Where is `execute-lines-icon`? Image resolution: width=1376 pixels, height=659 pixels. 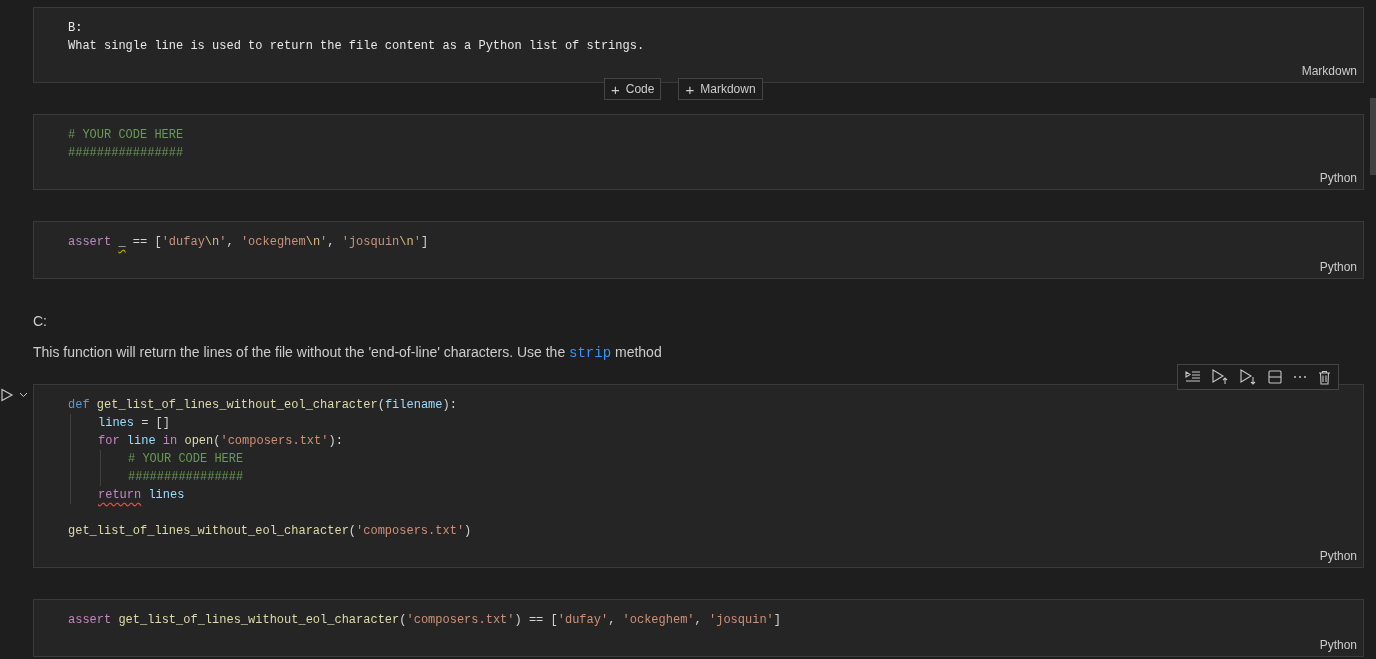
execute-lines-icon is located at coordinates (1193, 377).